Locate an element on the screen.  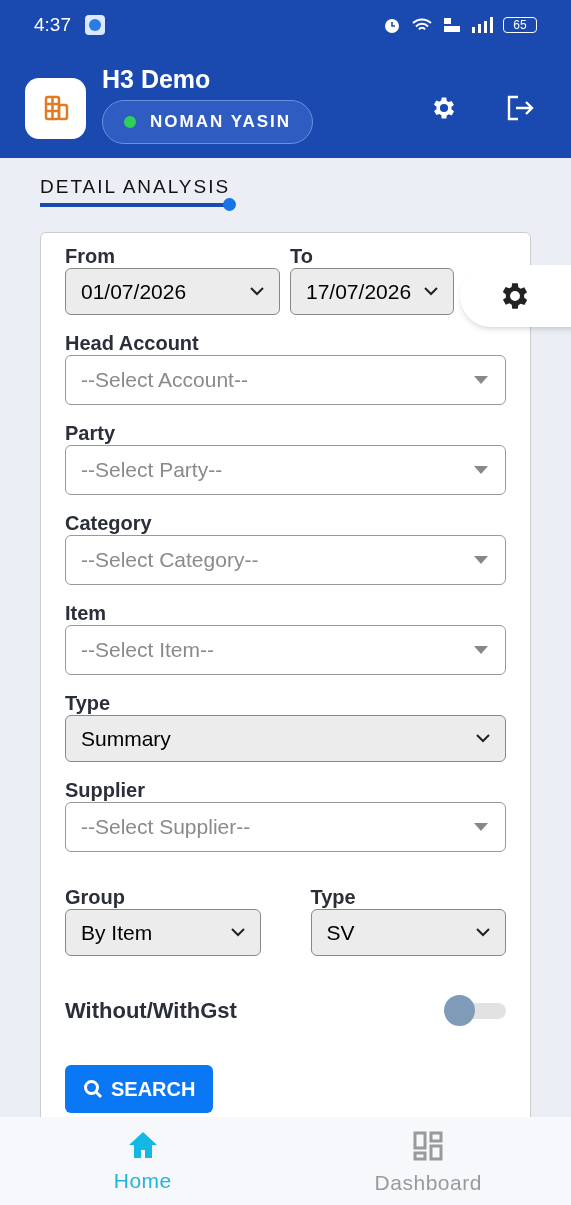
dropdown-placeholder: --Select Supplier-- is located at coordinates (166, 827).